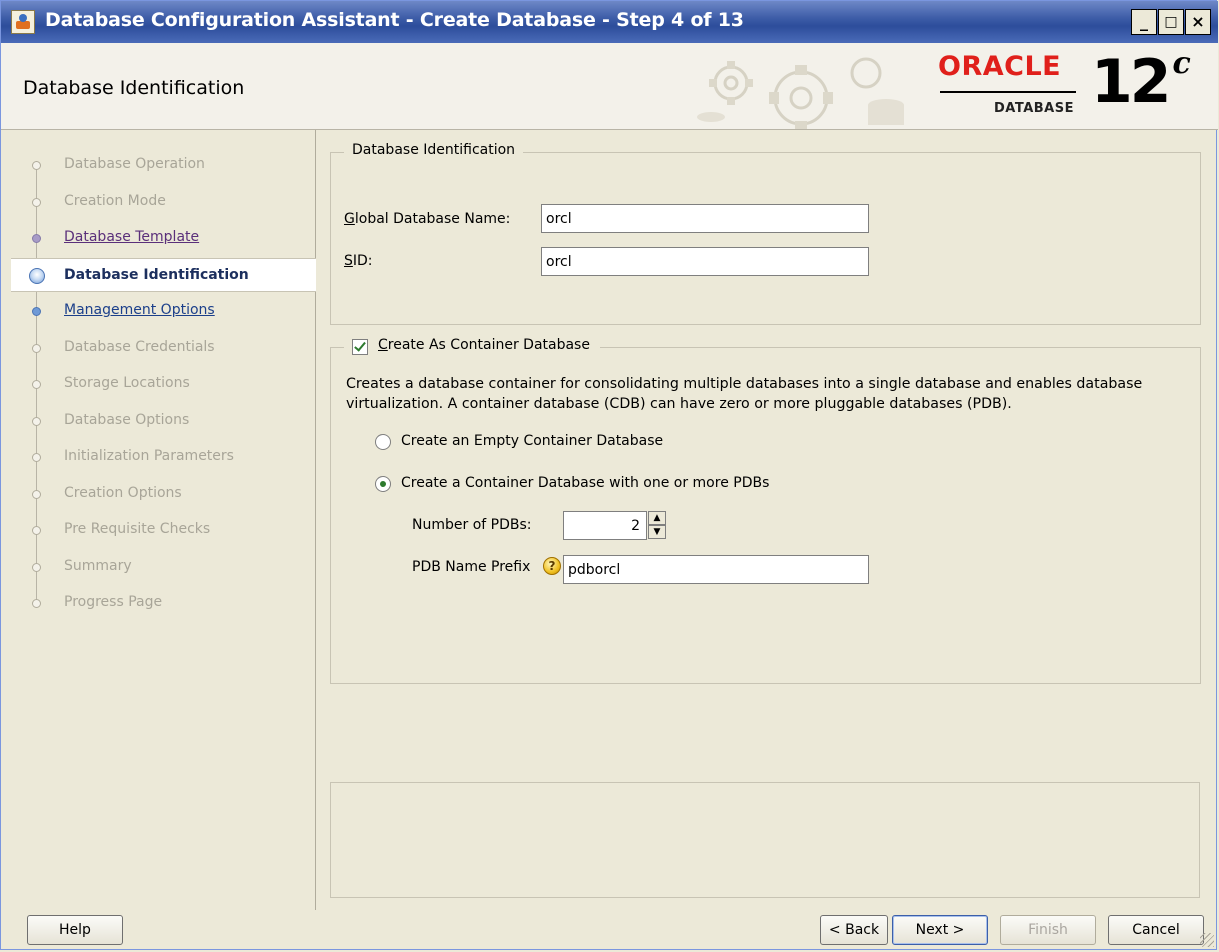  I want to click on nav-step-label: Creation Mode, so click(115, 200).